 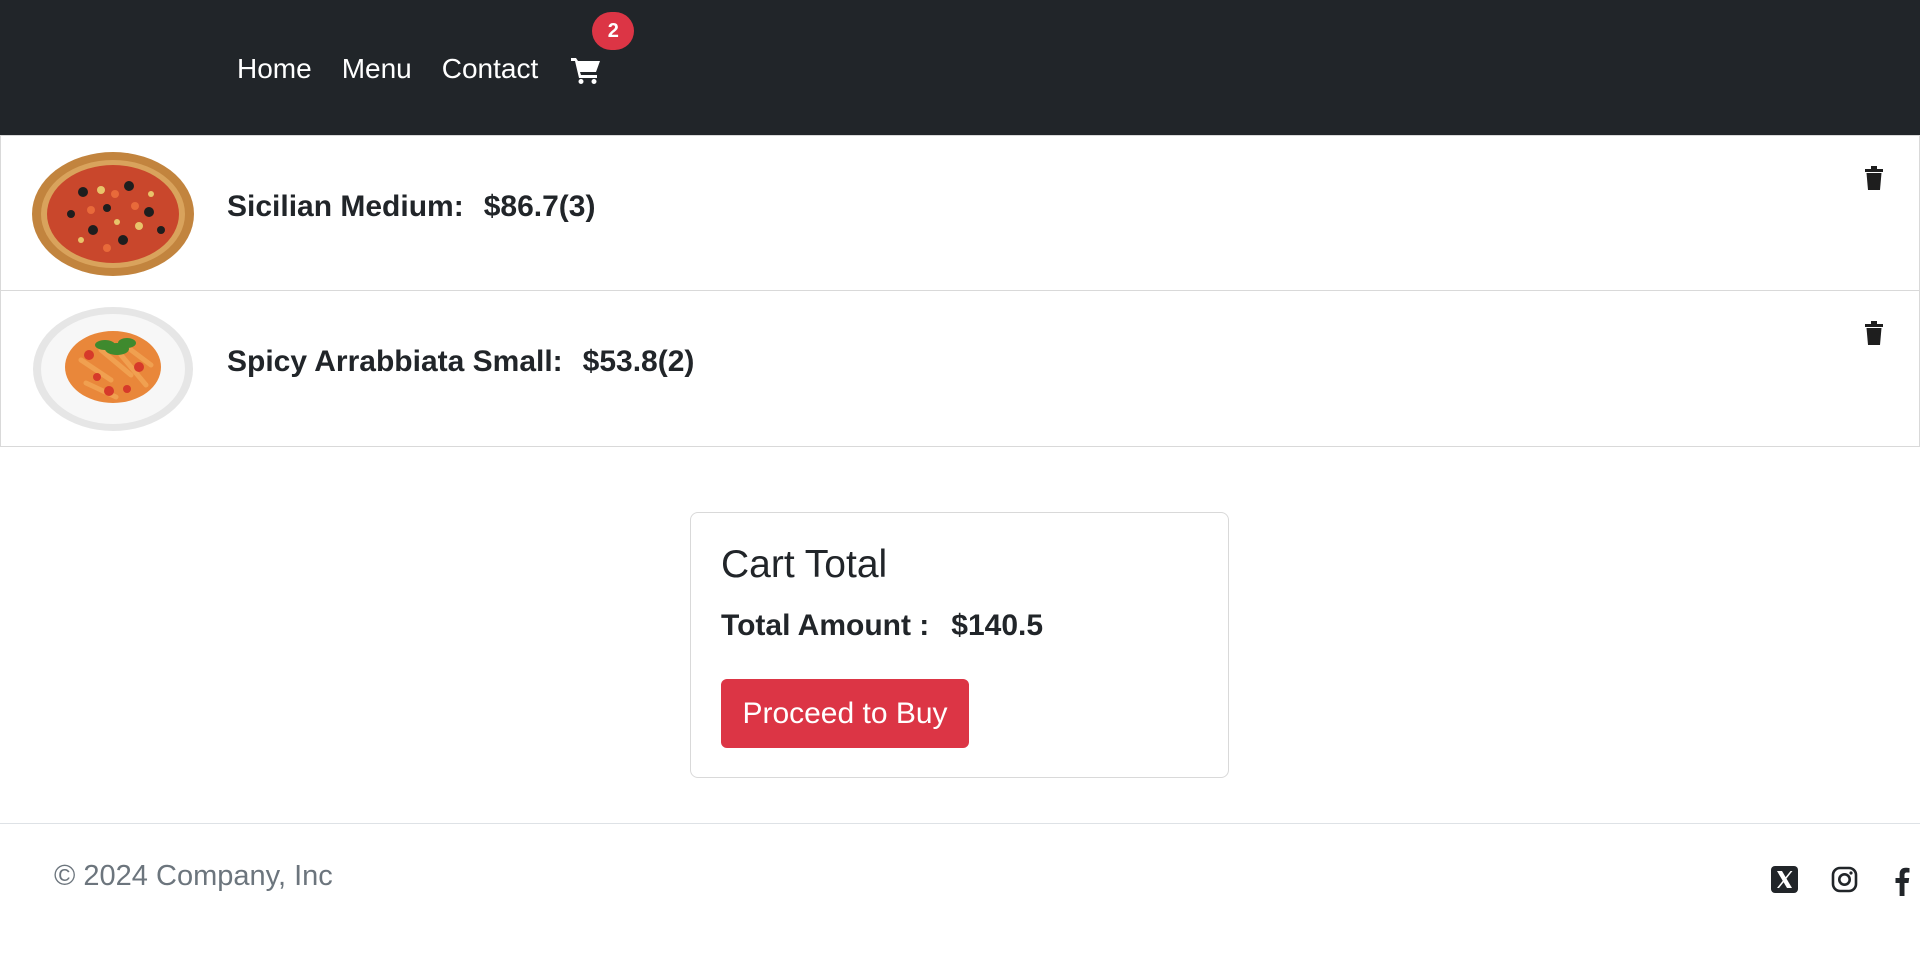 I want to click on cart-total-title: Cart Total, so click(x=804, y=564).